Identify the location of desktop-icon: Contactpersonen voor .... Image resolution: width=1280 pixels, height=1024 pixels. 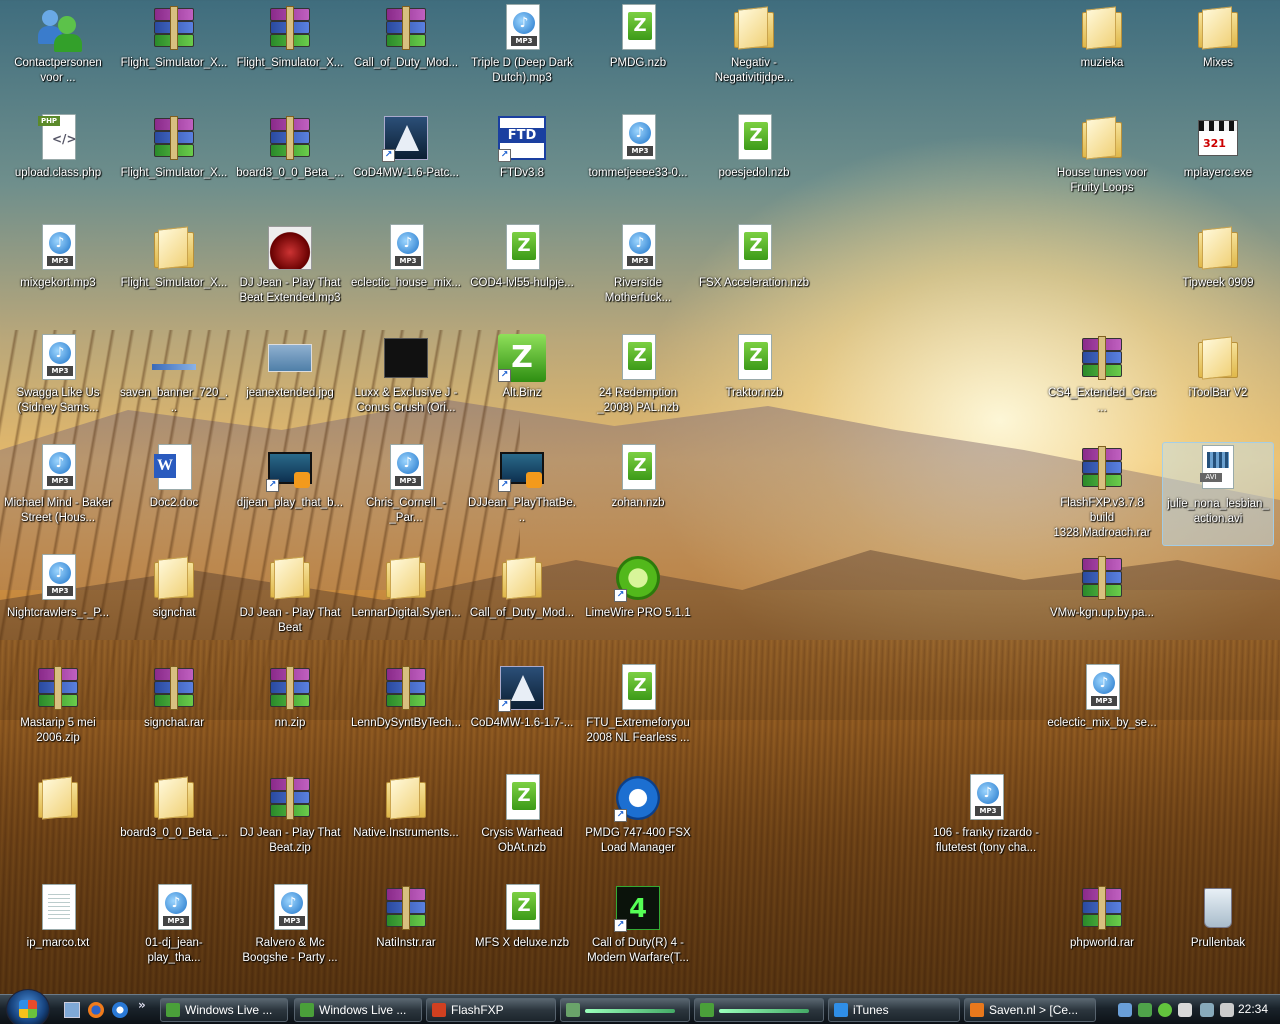
(58, 54).